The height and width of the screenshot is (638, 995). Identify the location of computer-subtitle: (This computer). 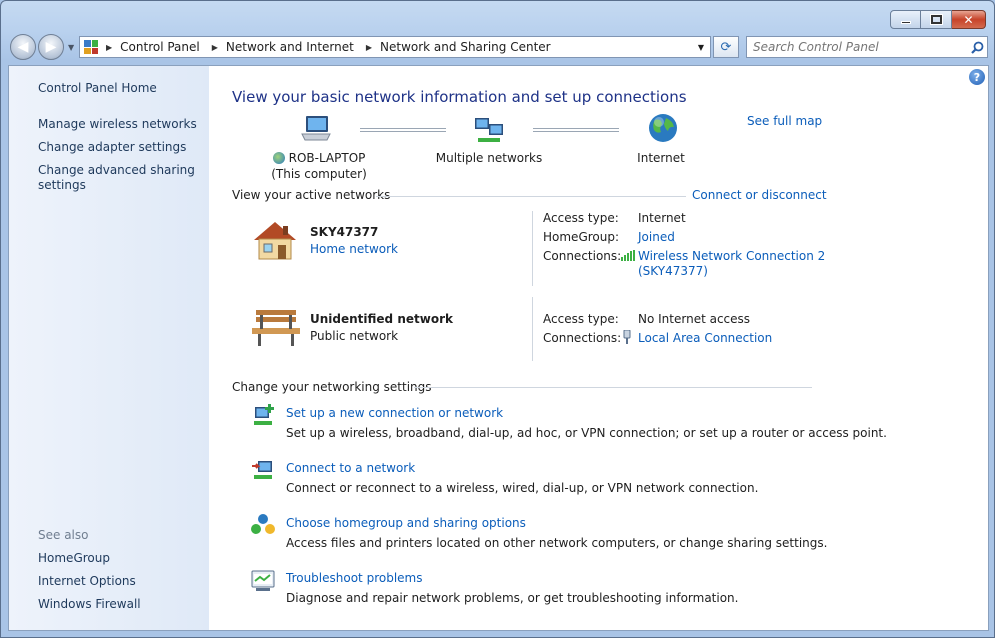
(319, 174).